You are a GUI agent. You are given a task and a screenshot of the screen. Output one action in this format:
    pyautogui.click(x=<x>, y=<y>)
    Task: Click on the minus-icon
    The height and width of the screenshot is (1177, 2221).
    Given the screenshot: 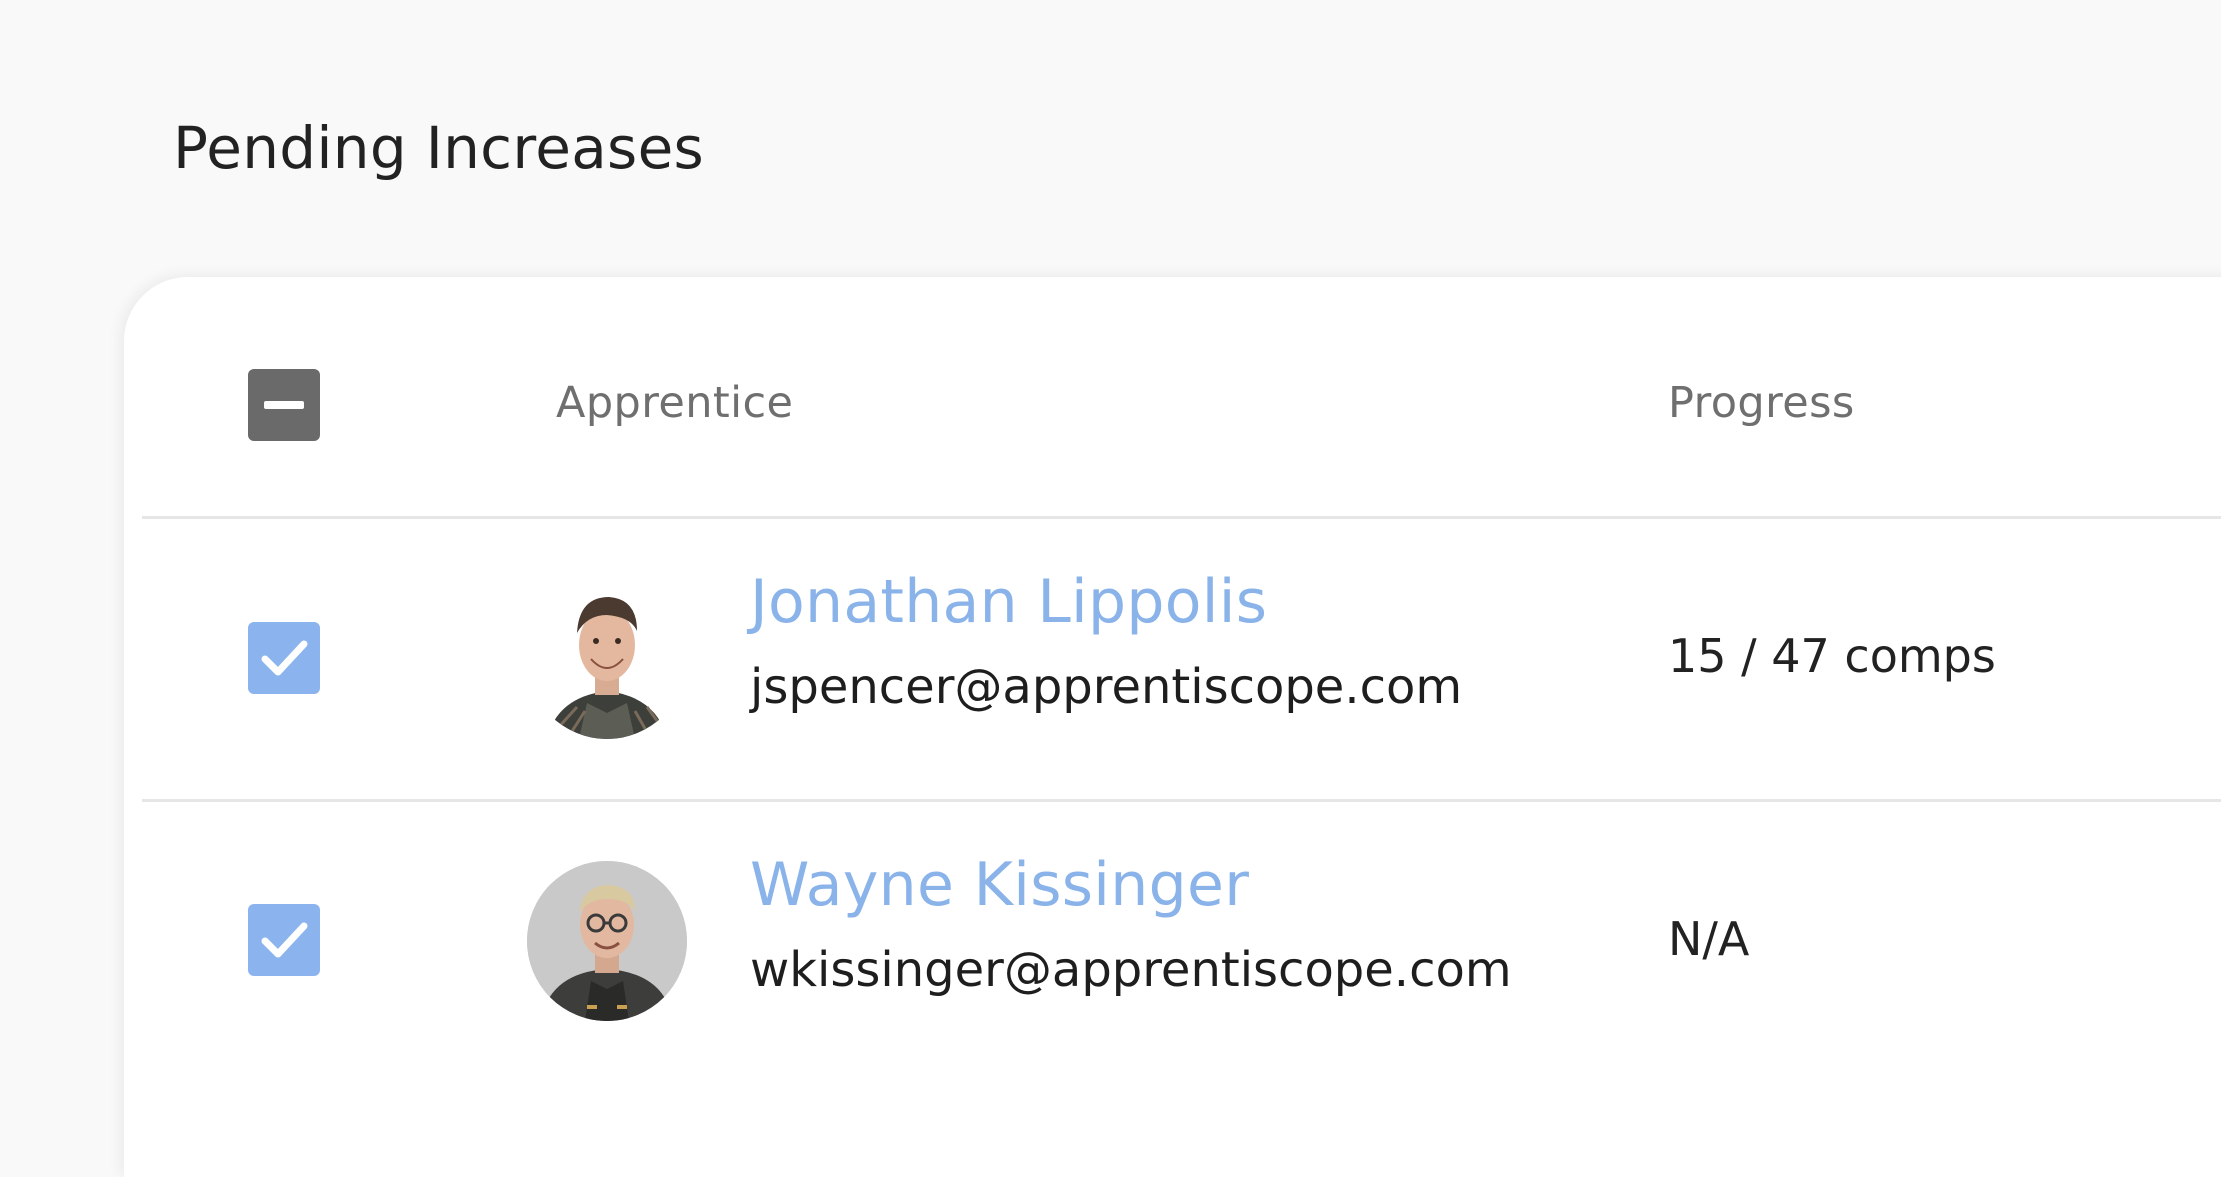 What is the action you would take?
    pyautogui.click(x=284, y=405)
    